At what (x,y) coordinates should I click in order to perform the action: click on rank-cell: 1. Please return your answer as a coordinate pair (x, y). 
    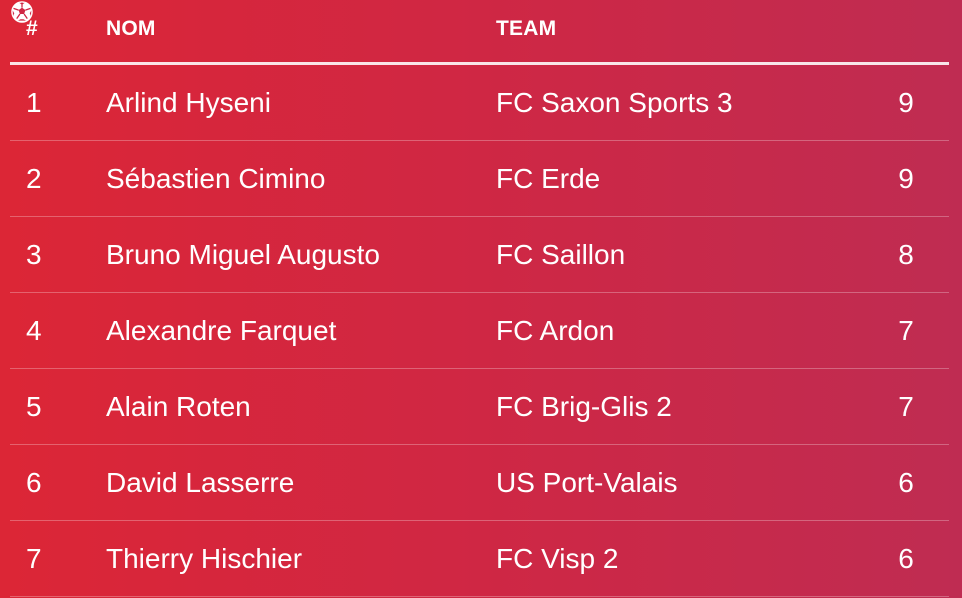
    Looking at the image, I should click on (34, 102).